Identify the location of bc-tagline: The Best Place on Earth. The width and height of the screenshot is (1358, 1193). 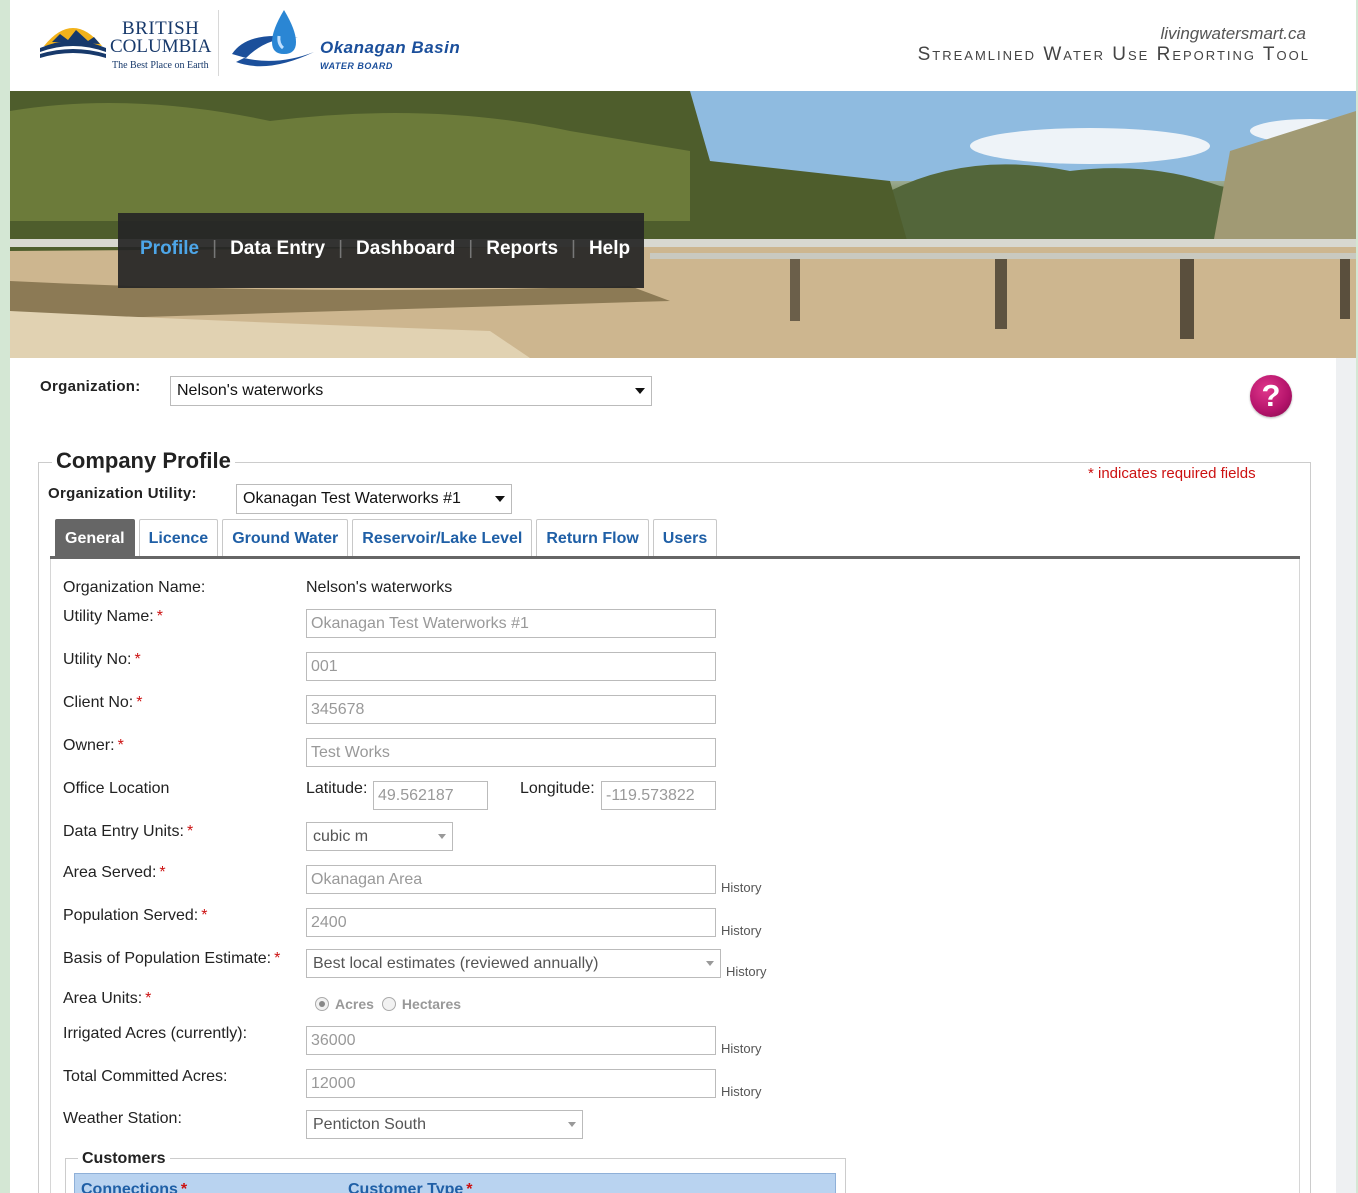
(160, 65).